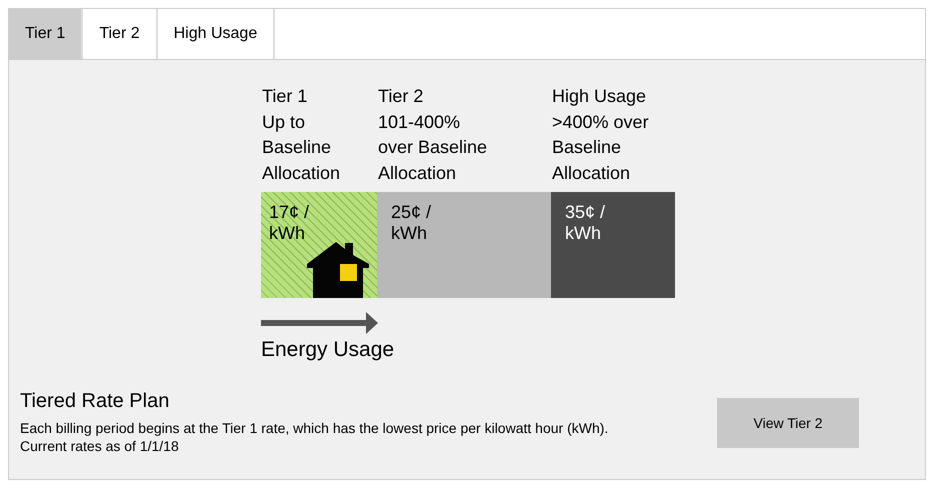 The height and width of the screenshot is (489, 933). Describe the element at coordinates (328, 350) in the screenshot. I see `axis-label: Energy Usage` at that location.